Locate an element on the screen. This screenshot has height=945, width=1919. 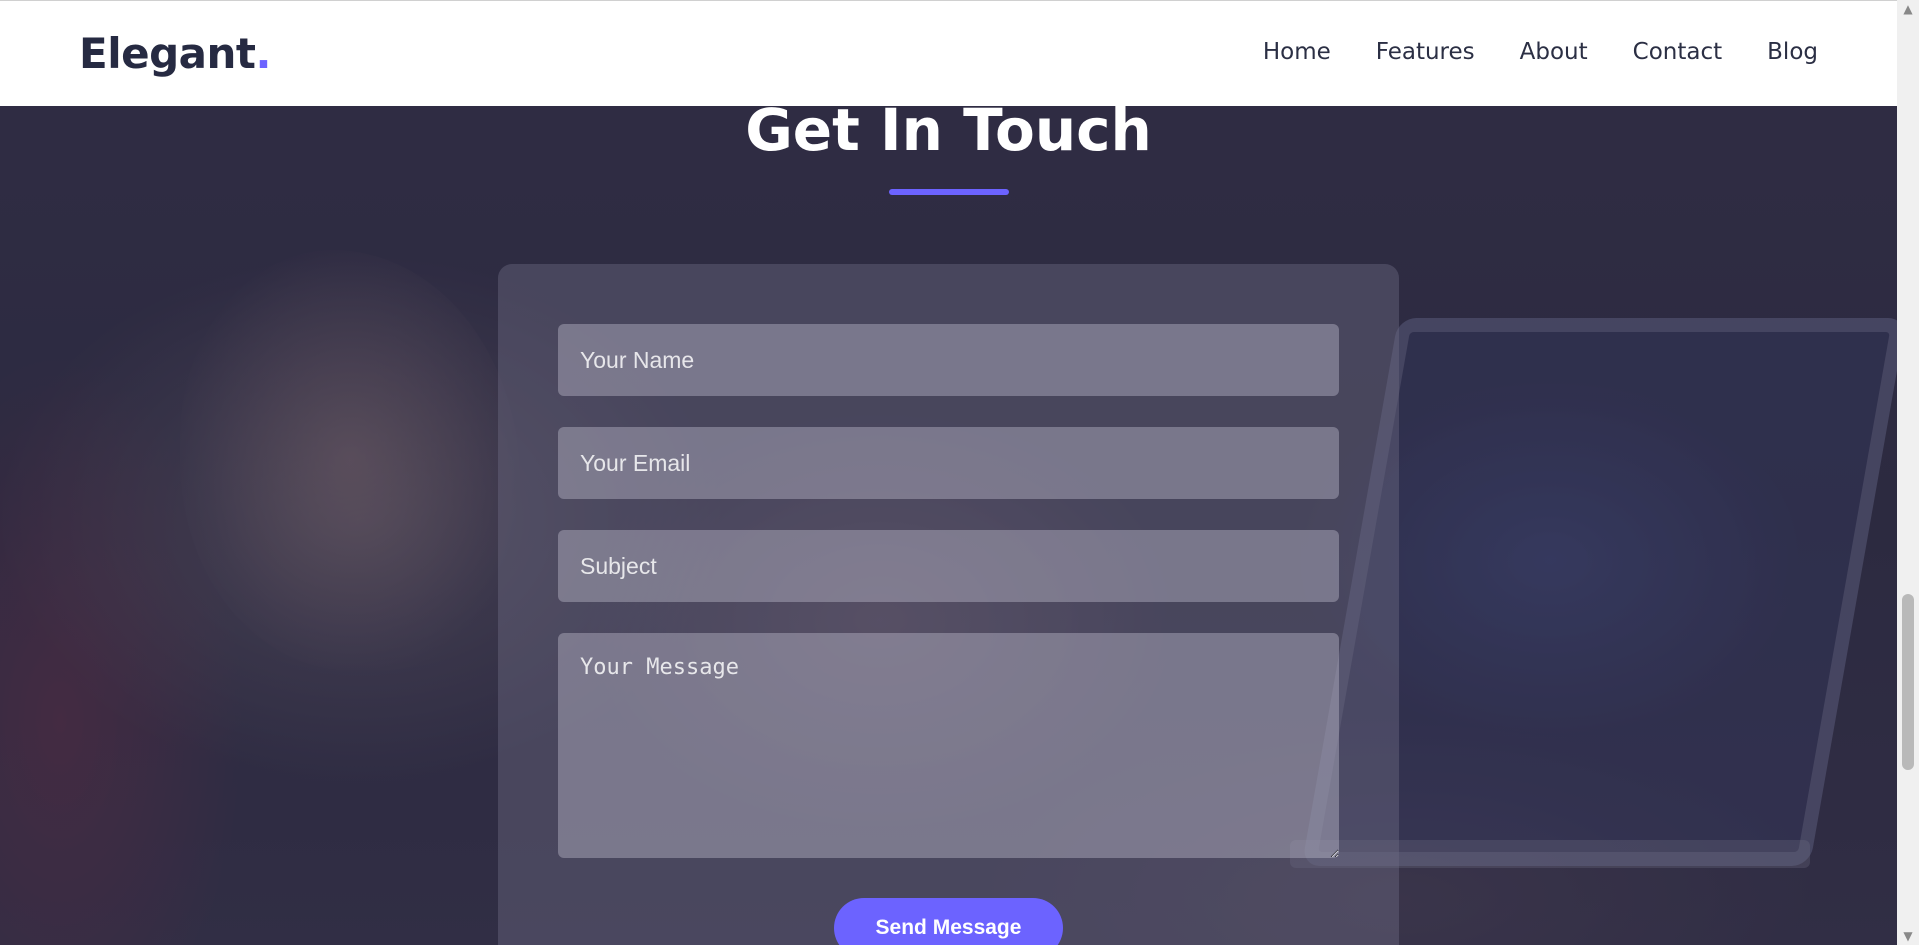
logo-text: Elegant is located at coordinates (167, 53).